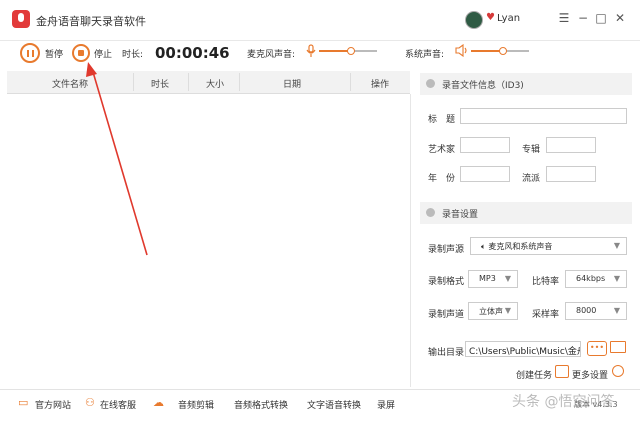  Describe the element at coordinates (590, 374) in the screenshot. I see `more-settings-label: 更多设置` at that location.